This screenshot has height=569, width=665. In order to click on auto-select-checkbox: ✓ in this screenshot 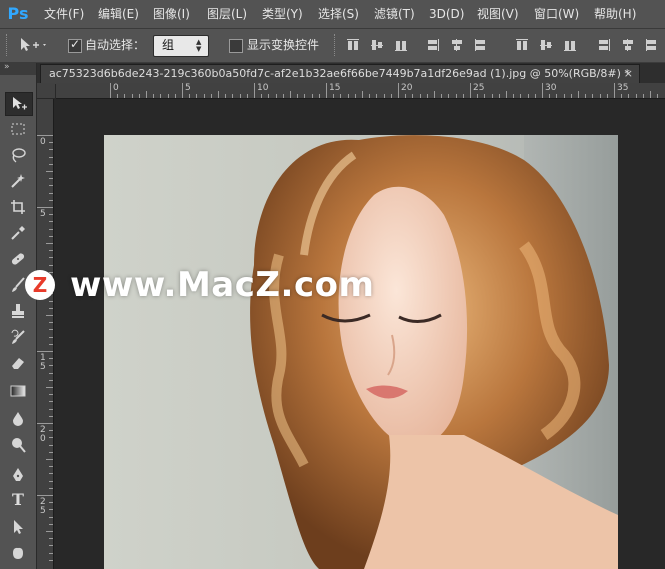, I will do `click(75, 45)`.